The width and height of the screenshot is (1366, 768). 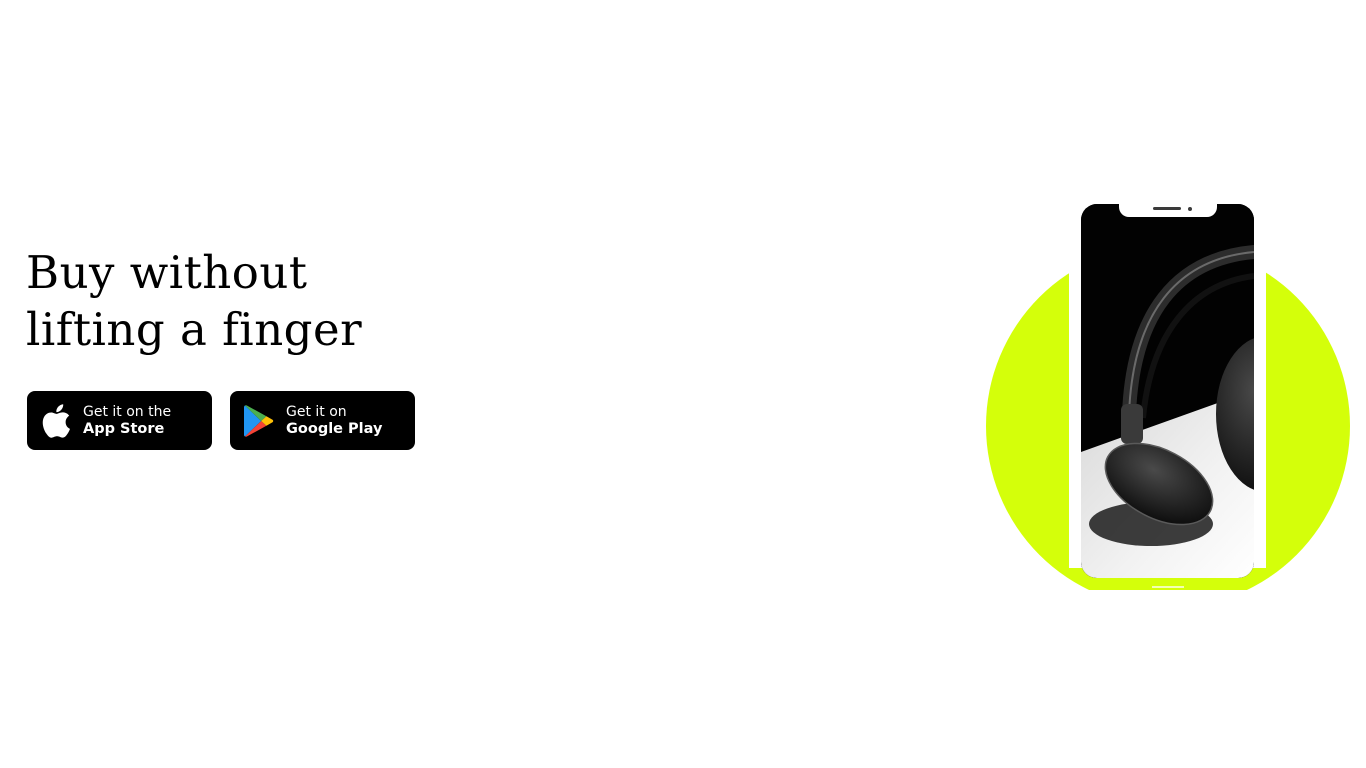 I want to click on headline: Buy without lifting a finger, so click(x=194, y=301).